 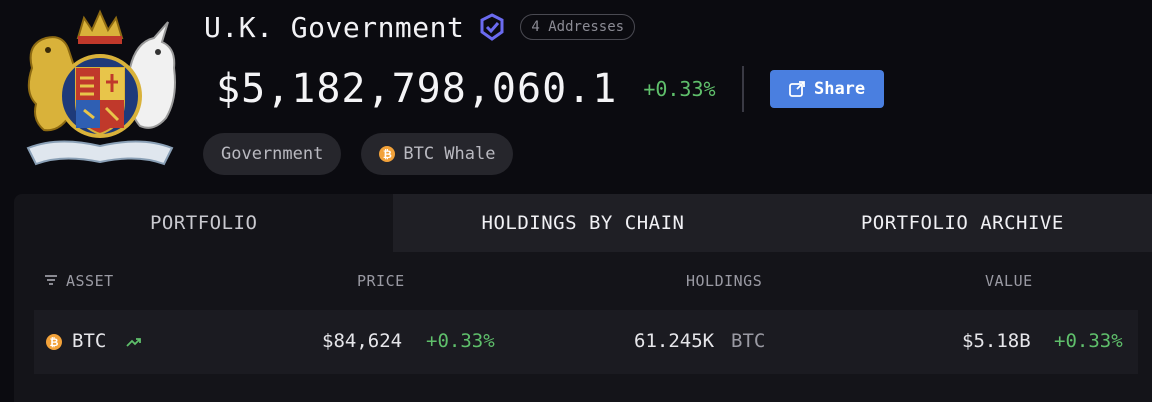 What do you see at coordinates (1009, 281) in the screenshot?
I see `column-value: VALUE` at bounding box center [1009, 281].